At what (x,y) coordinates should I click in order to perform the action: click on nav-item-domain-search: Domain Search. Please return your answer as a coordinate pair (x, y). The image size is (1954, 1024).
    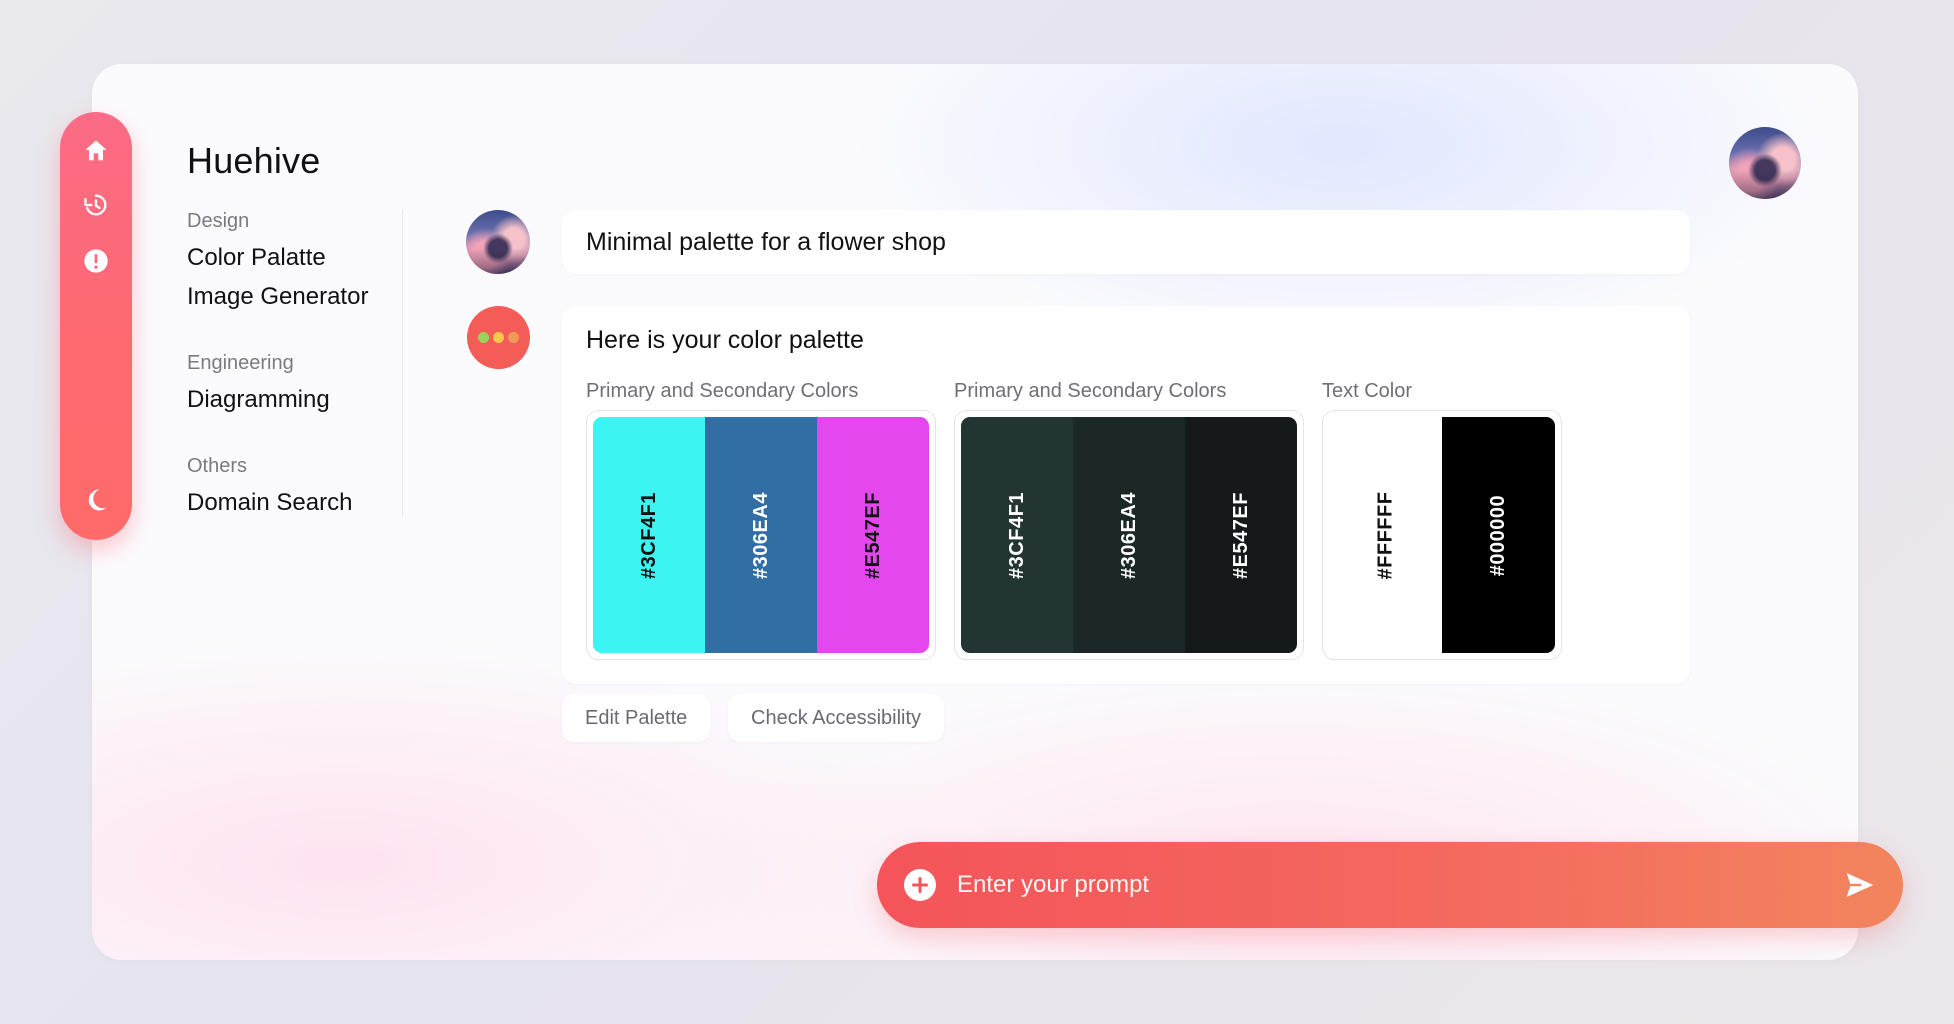
    Looking at the image, I should click on (269, 503).